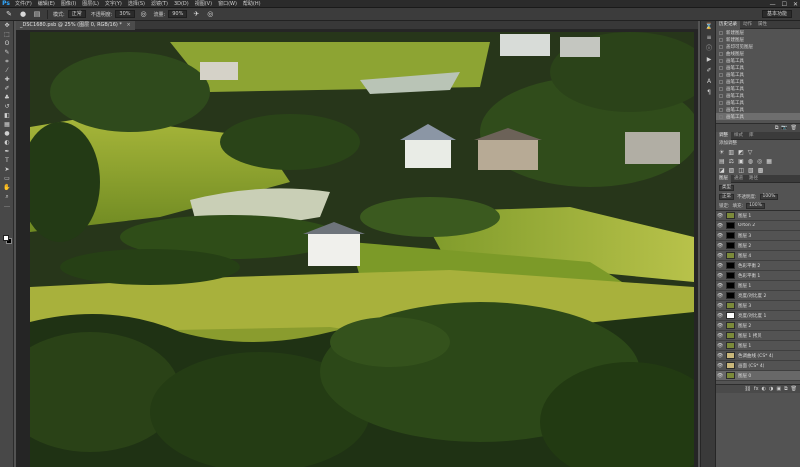 Image resolution: width=800 pixels, height=467 pixels. What do you see at coordinates (7, 88) in the screenshot?
I see `brush-tool-icon: ✐` at bounding box center [7, 88].